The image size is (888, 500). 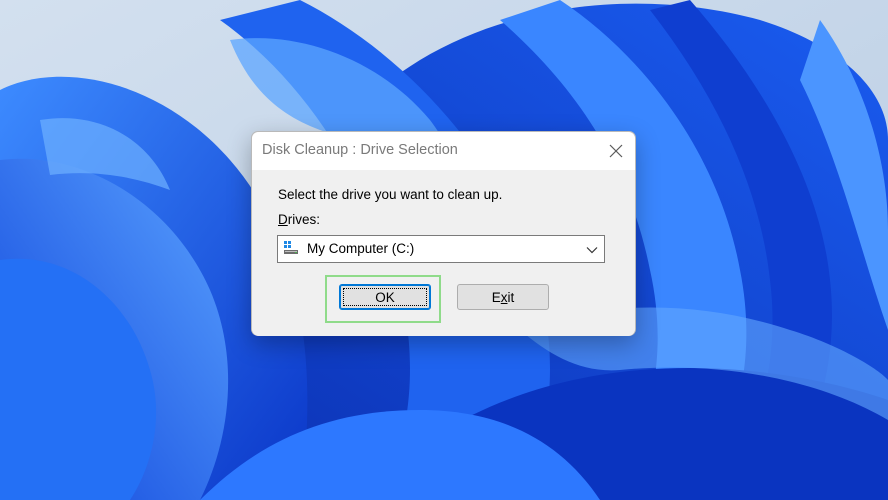 What do you see at coordinates (511, 297) in the screenshot?
I see `exit-label-rest: it` at bounding box center [511, 297].